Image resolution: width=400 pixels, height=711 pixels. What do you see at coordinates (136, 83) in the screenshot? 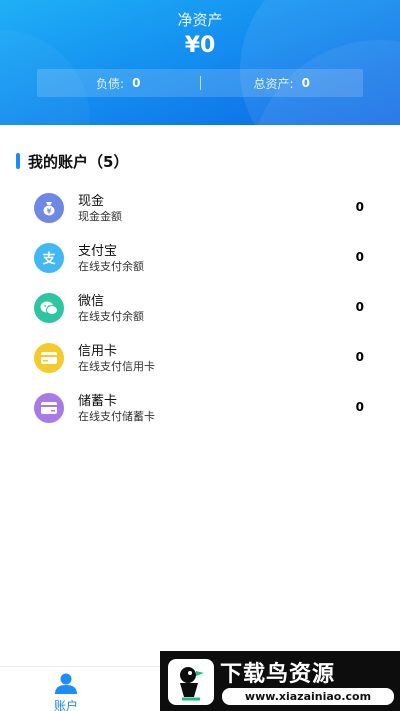
I see `liabilities-value: 0` at bounding box center [136, 83].